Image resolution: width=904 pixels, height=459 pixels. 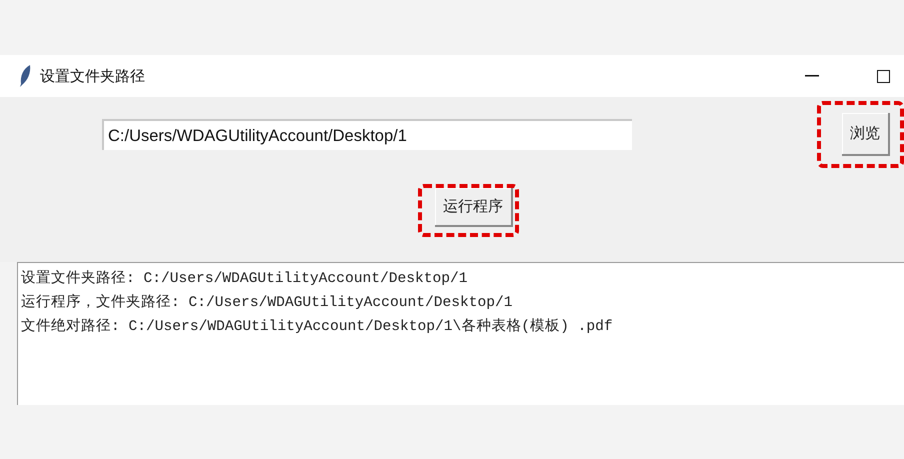 I want to click on log-line: 运行程序，文件夹路径: C:/Users/WDAGUtilityAccount/Desktop/1, so click(x=267, y=303).